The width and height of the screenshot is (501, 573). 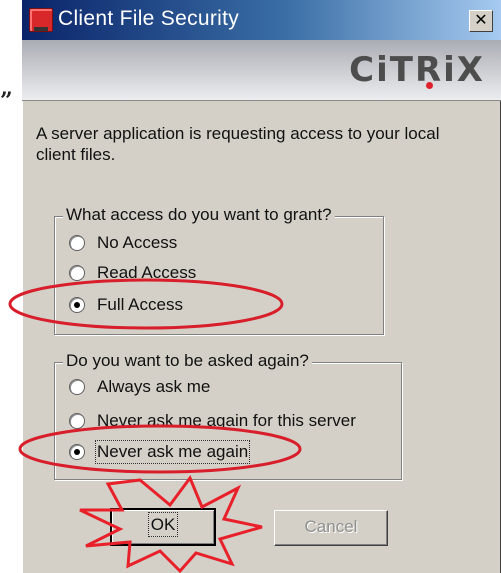 I want to click on radio-always-ask: Always ask me, so click(x=139, y=387).